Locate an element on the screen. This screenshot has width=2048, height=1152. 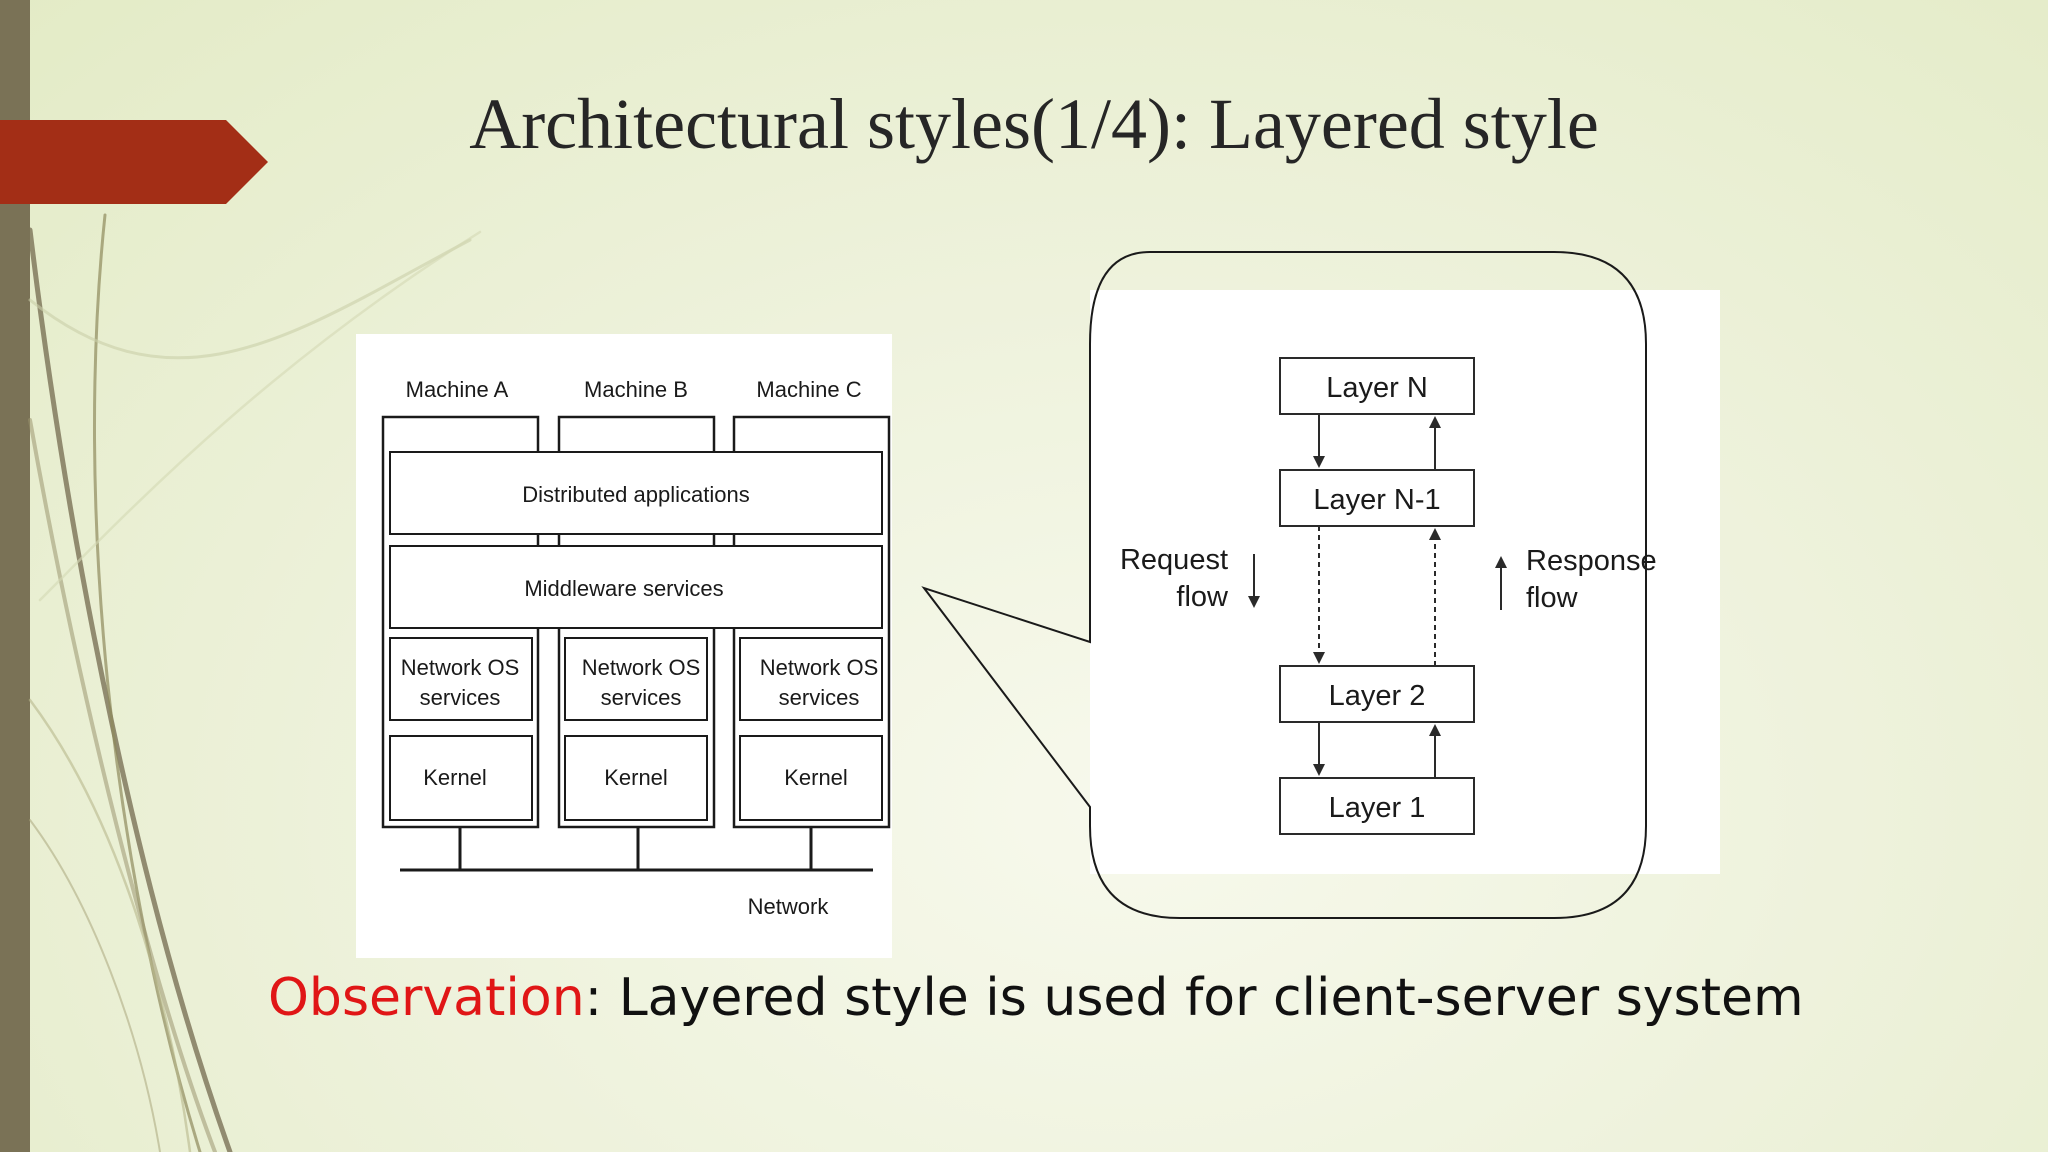
machine-b-label: Machine B is located at coordinates (636, 389).